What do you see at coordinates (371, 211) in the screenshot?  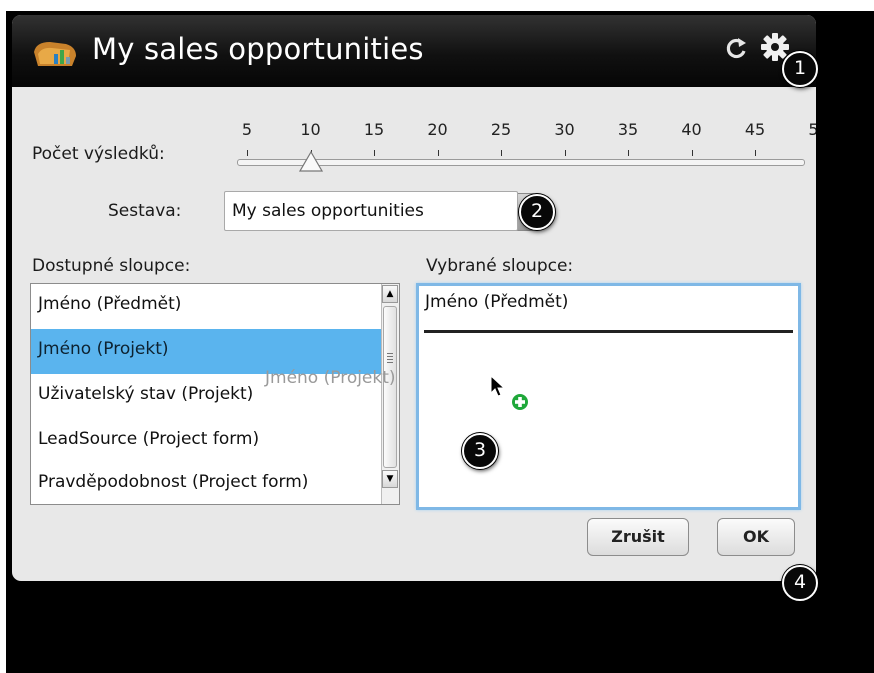 I see `report-field: My sales opportunities` at bounding box center [371, 211].